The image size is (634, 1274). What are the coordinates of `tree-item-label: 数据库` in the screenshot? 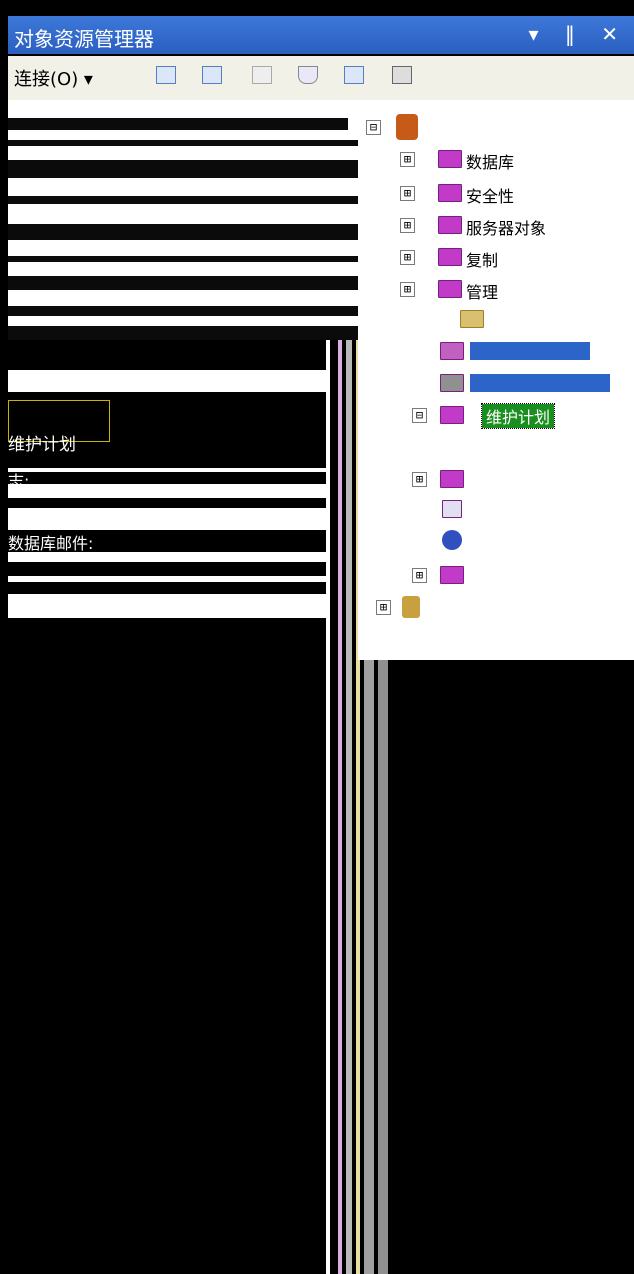 It's located at (490, 162).